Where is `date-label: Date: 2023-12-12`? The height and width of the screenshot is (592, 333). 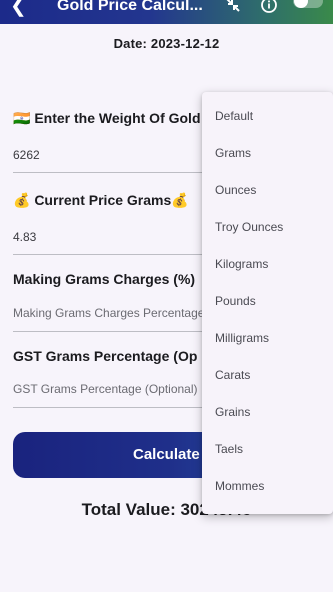
date-label: Date: 2023-12-12 is located at coordinates (166, 43).